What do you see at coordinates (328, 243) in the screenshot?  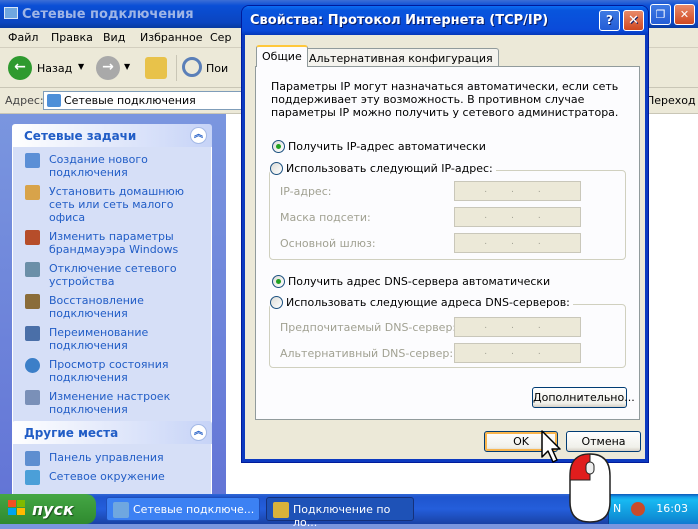 I see `default-gateway-label: Основной шлюз:` at bounding box center [328, 243].